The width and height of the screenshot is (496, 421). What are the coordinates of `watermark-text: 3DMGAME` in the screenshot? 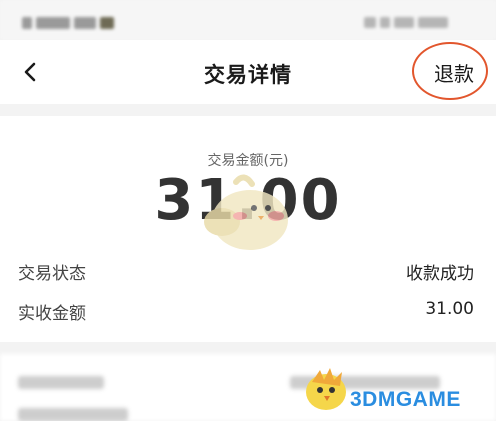 It's located at (405, 399).